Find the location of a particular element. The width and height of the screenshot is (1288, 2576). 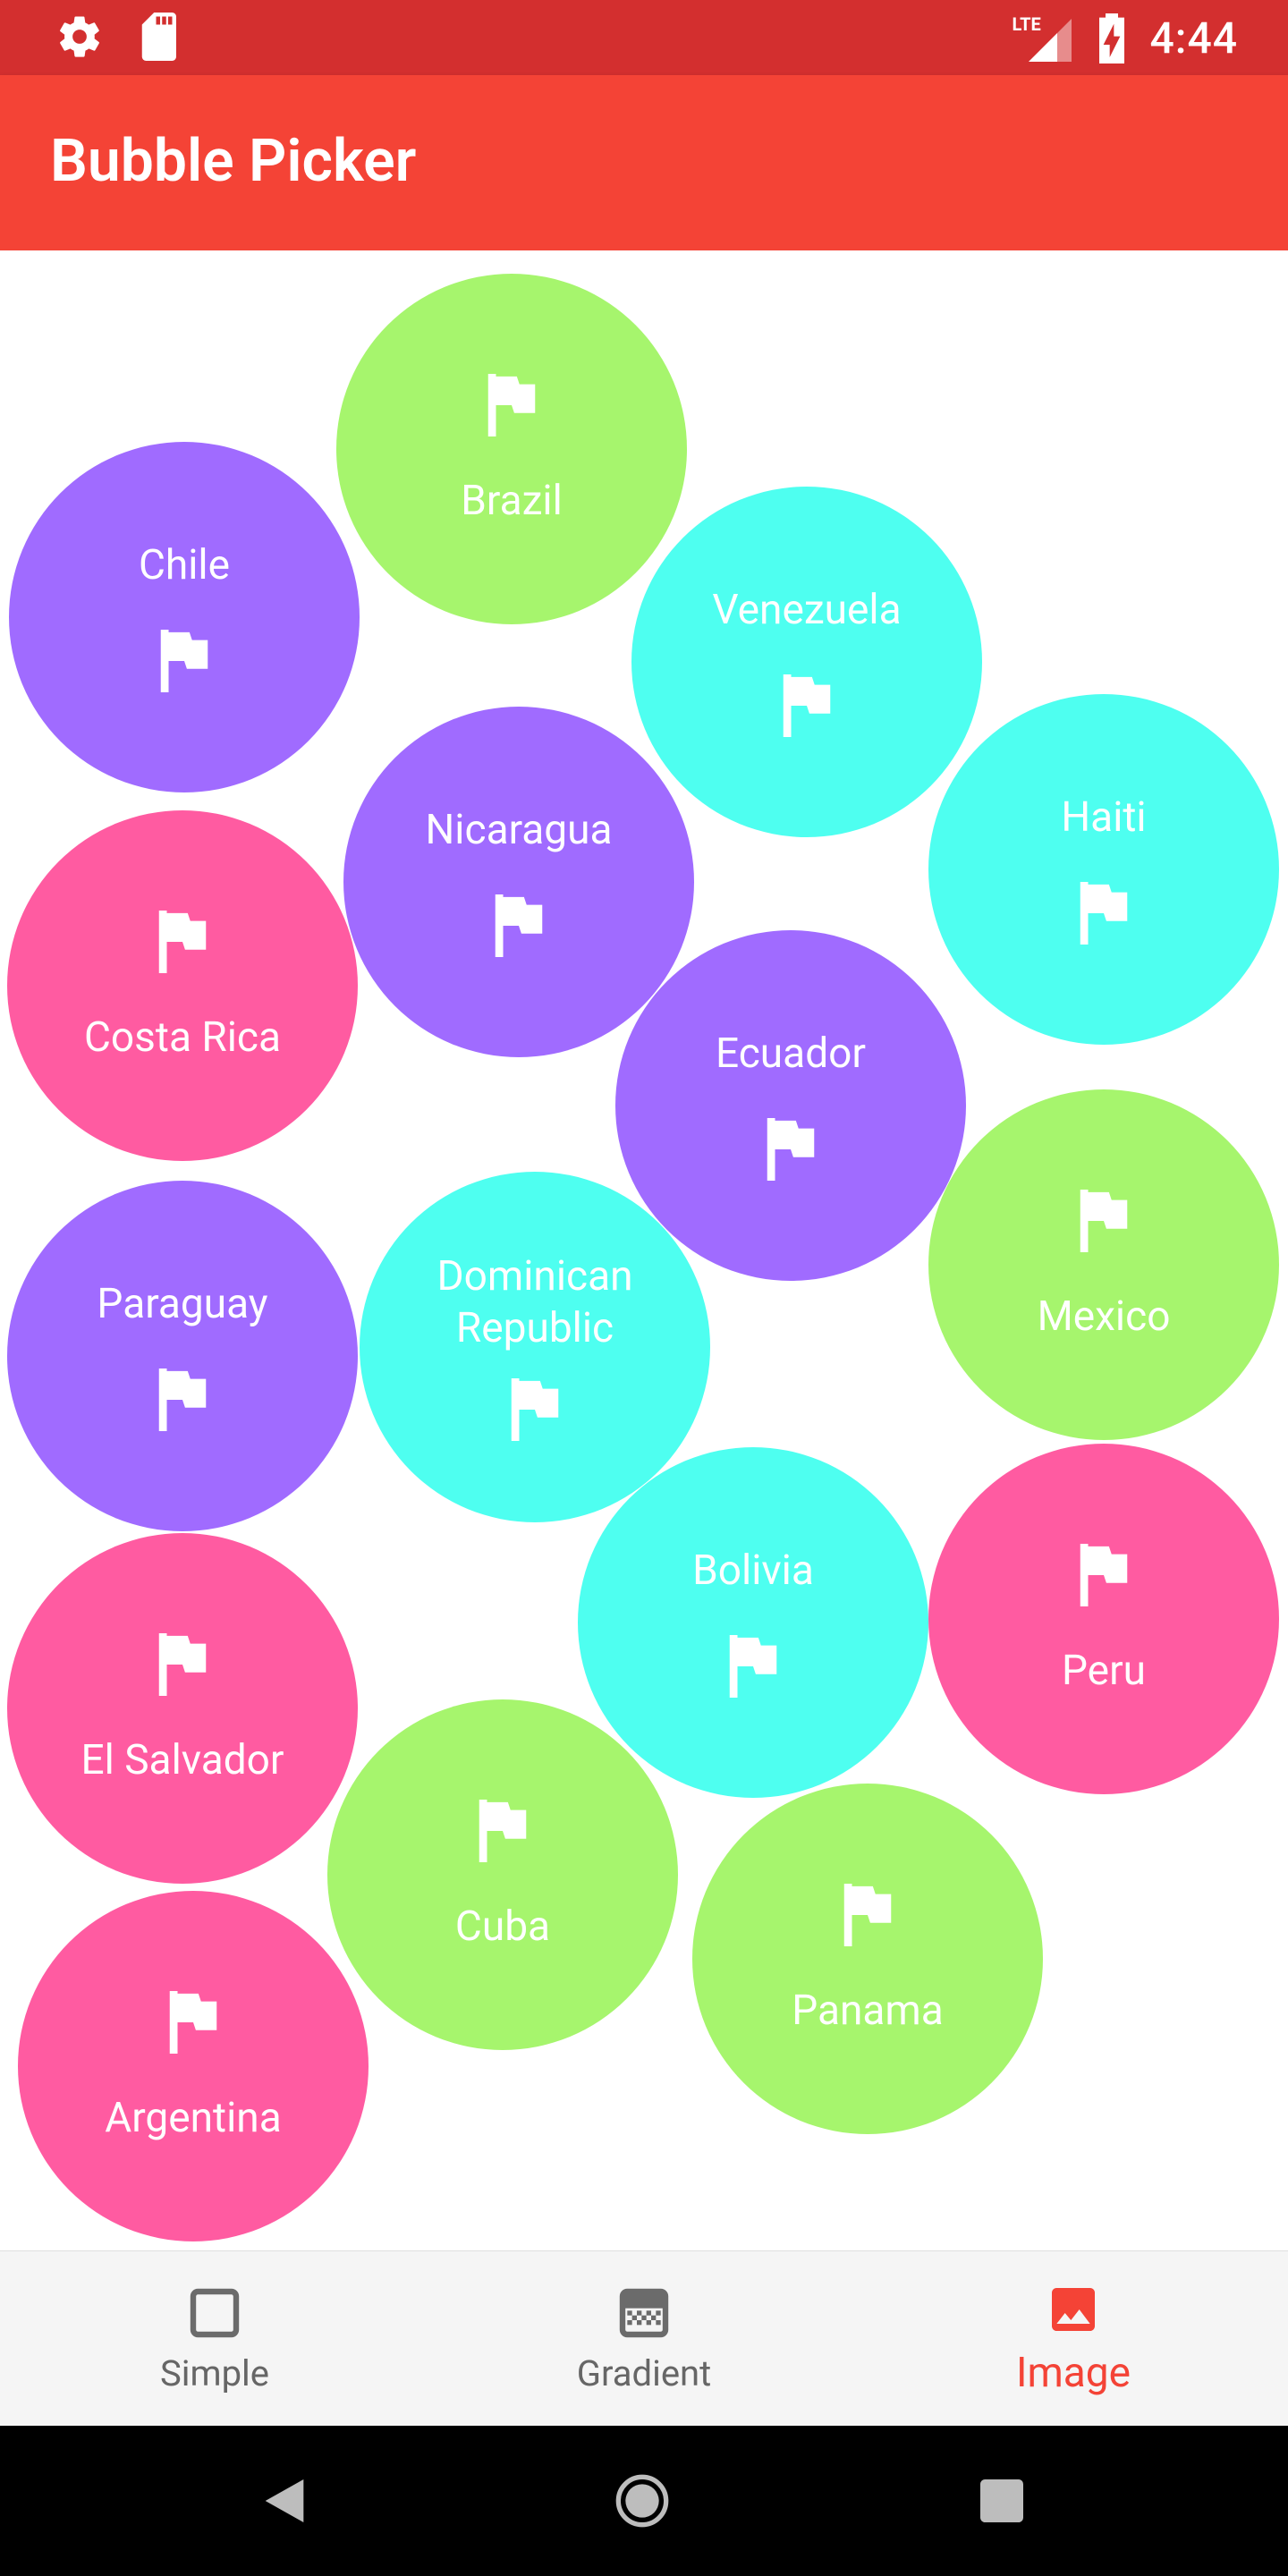

back-icon is located at coordinates (284, 2500).